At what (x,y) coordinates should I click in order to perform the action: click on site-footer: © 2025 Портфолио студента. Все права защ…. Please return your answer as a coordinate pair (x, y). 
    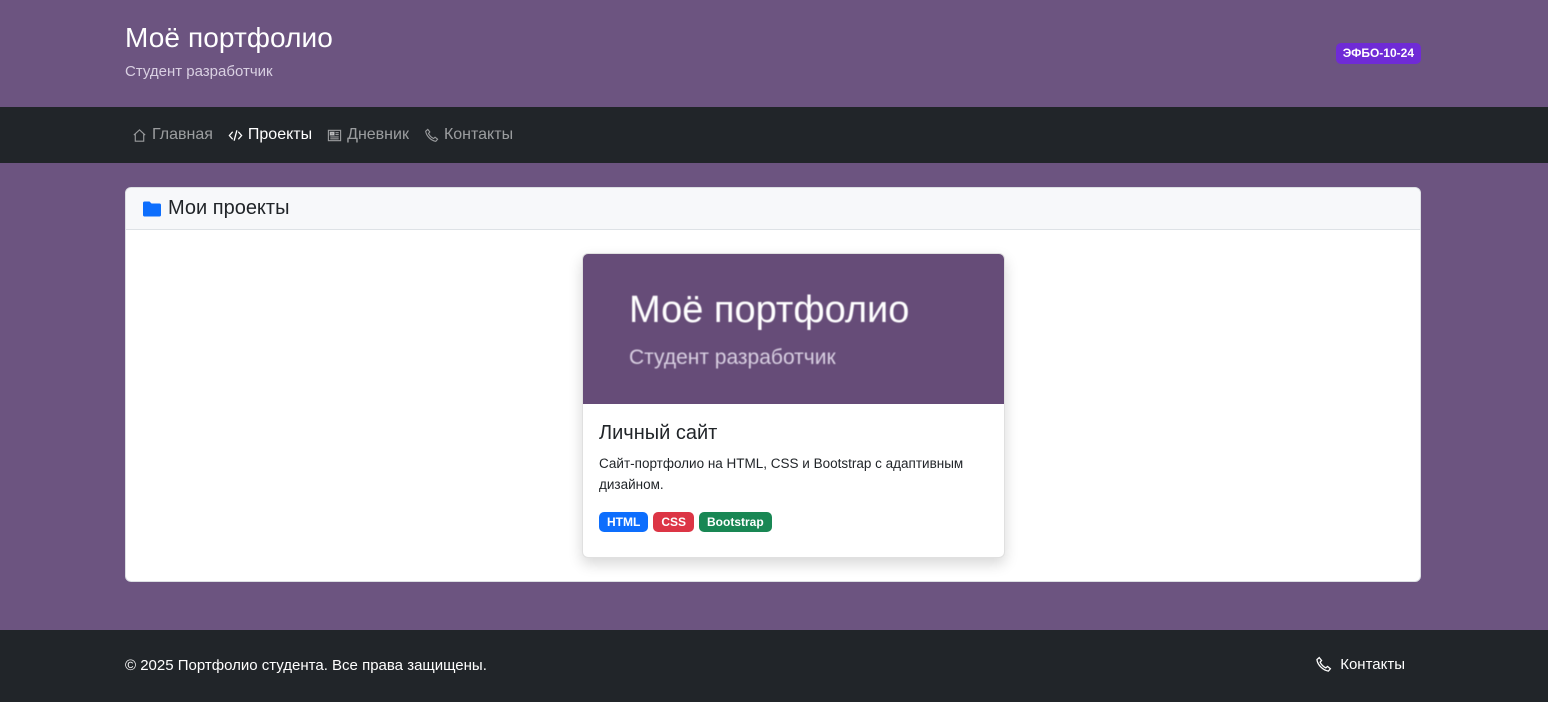
    Looking at the image, I should click on (774, 666).